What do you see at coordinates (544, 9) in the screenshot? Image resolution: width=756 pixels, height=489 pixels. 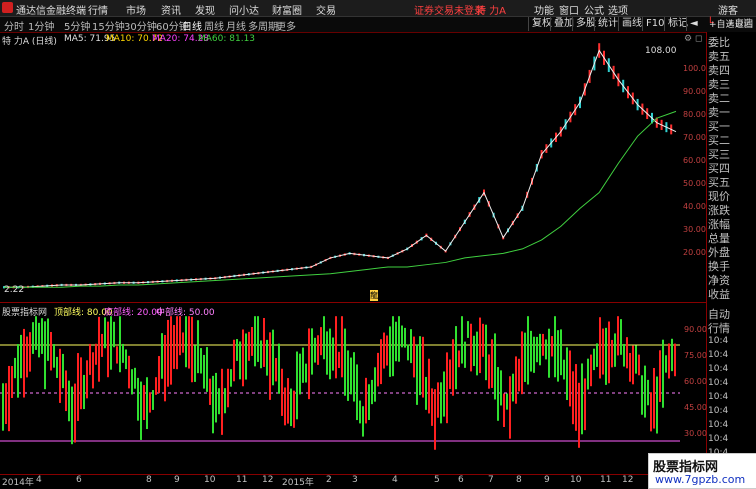 I see `menu-gongneng: 功能` at bounding box center [544, 9].